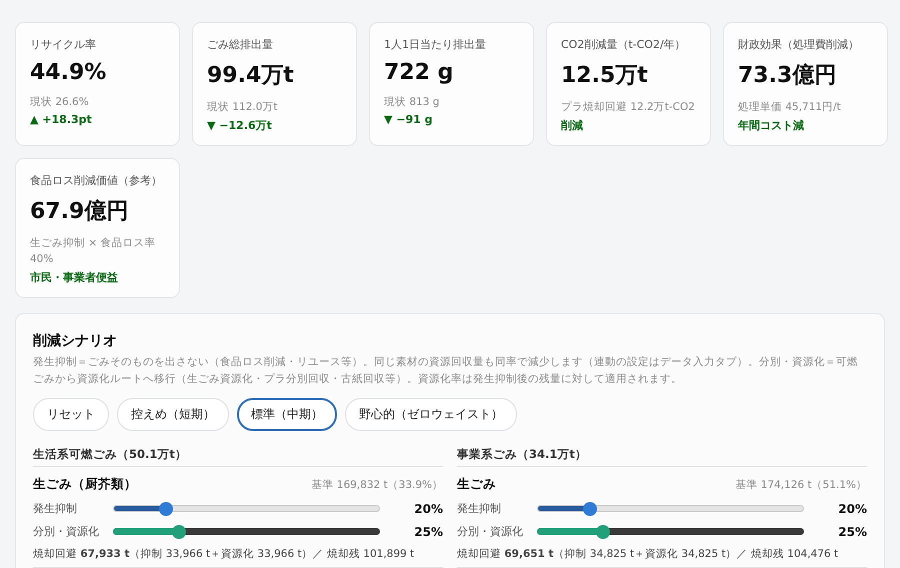 The height and width of the screenshot is (568, 900). What do you see at coordinates (287, 414) in the screenshot?
I see `preset-button: 標準（中期）` at bounding box center [287, 414].